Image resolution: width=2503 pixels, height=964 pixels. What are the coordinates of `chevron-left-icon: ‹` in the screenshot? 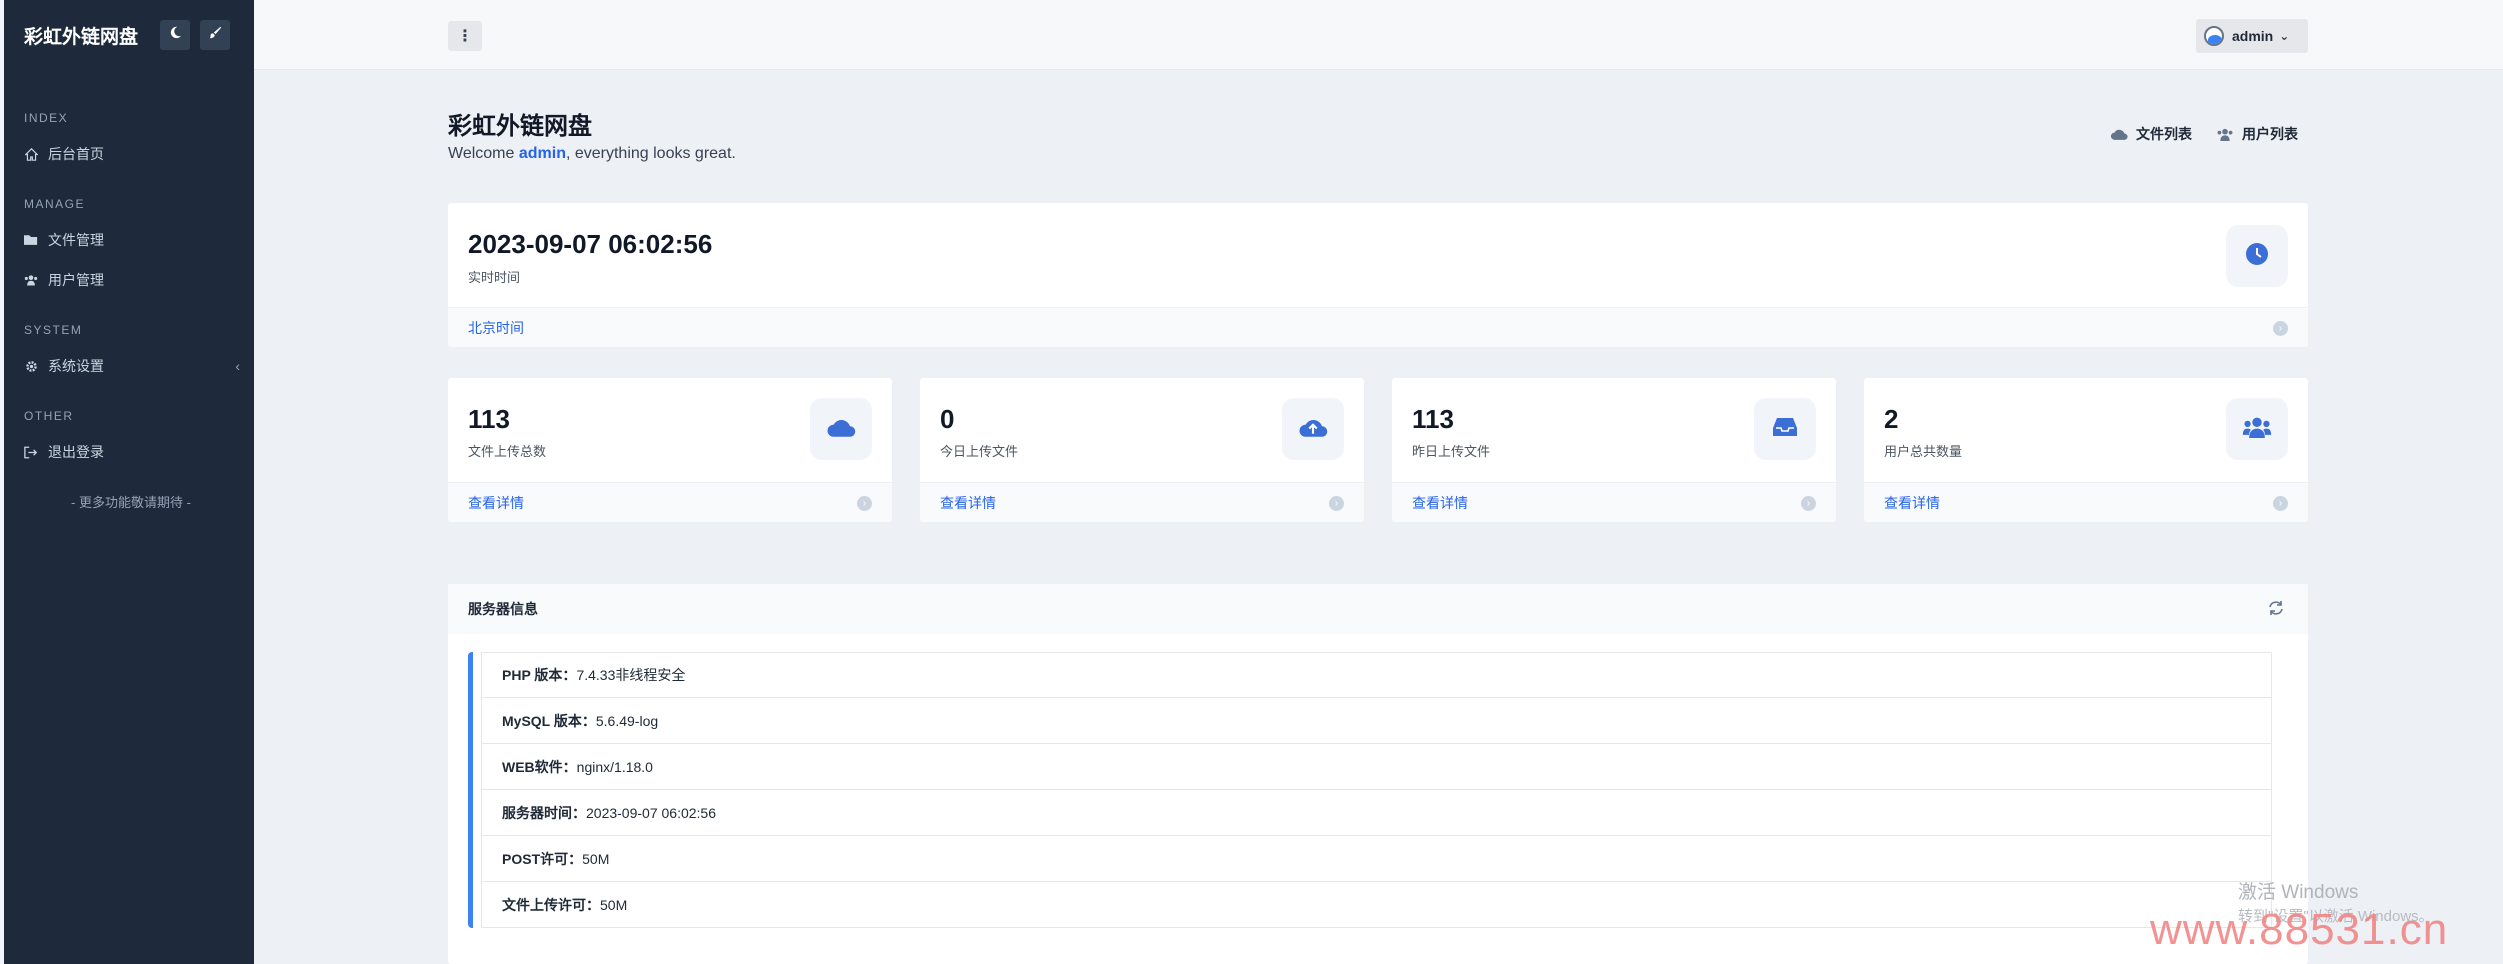 It's located at (237, 366).